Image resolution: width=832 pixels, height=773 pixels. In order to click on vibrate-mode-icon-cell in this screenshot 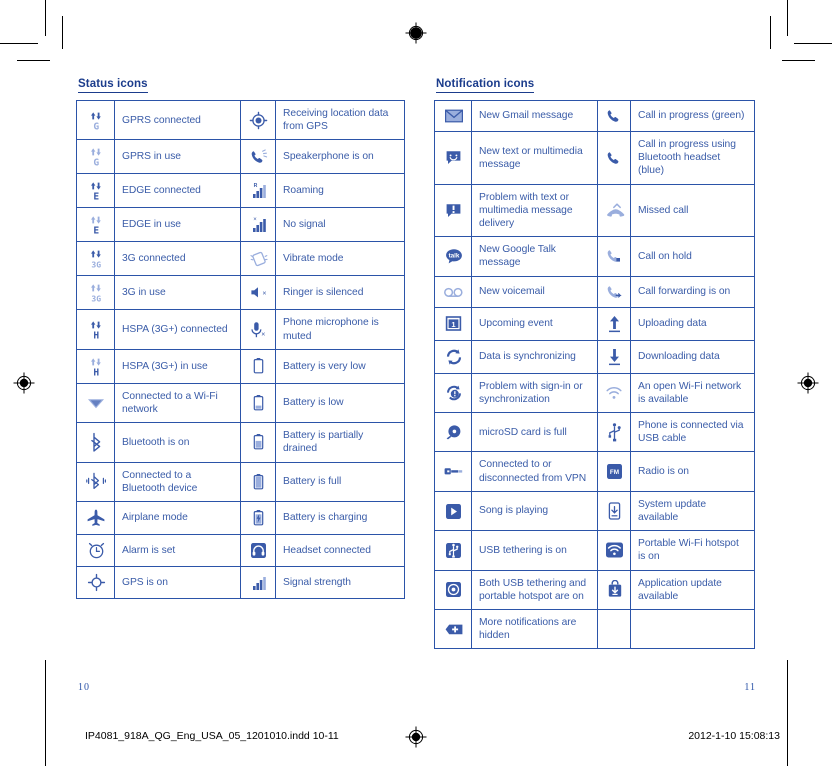, I will do `click(258, 259)`.